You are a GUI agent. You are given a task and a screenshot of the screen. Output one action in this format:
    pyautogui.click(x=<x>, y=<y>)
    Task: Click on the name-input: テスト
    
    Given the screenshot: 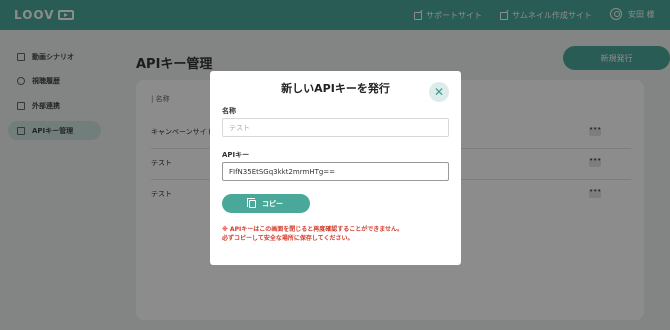 What is the action you would take?
    pyautogui.click(x=335, y=127)
    